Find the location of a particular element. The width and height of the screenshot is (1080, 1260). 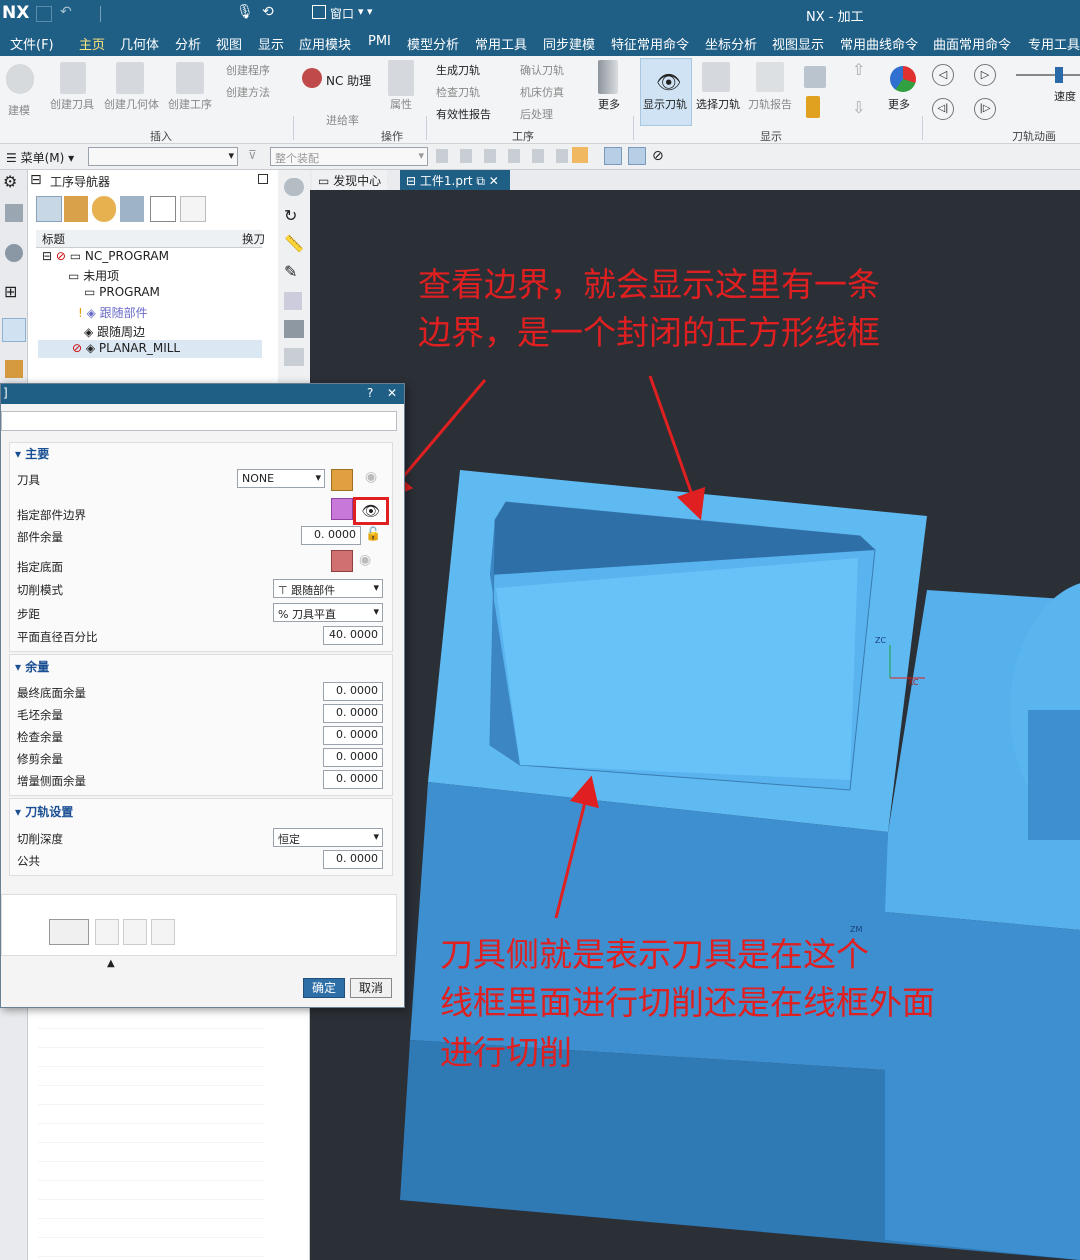

incr-side-field: 0. 0000 is located at coordinates (353, 779).